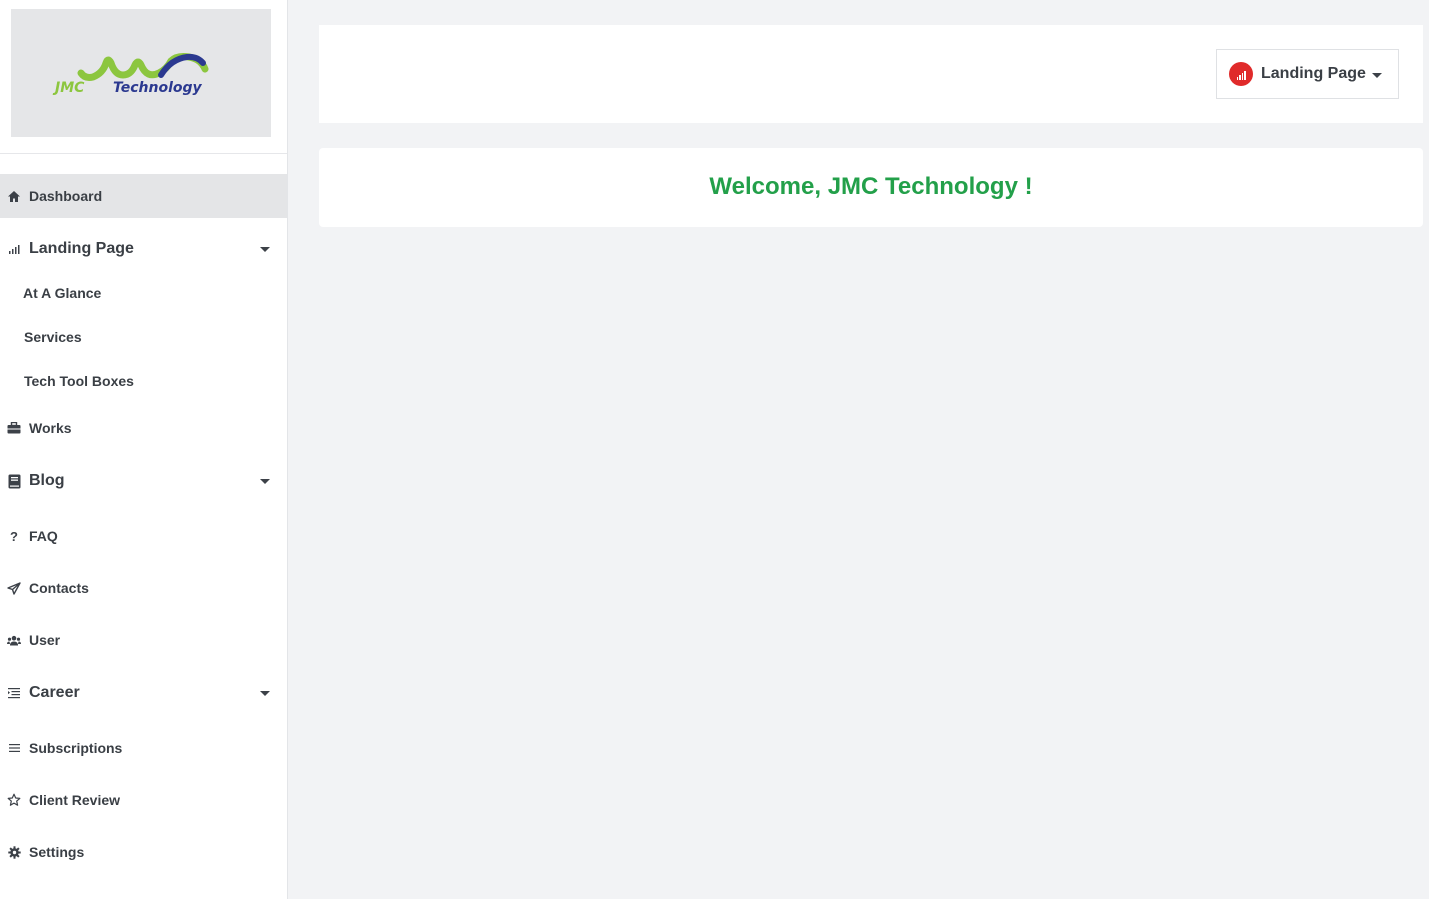  Describe the element at coordinates (45, 640) in the screenshot. I see `sidebar-item-label: User` at that location.